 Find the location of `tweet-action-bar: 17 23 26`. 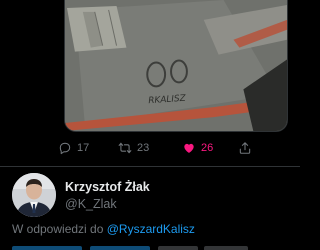

tweet-action-bar: 17 23 26 is located at coordinates (174, 148).